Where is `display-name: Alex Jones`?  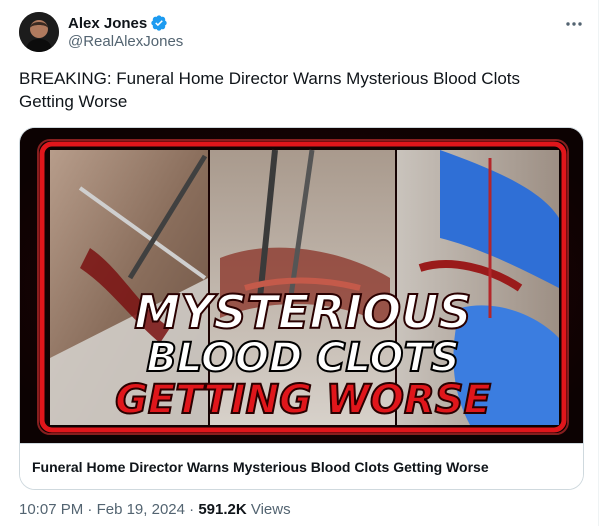
display-name: Alex Jones is located at coordinates (107, 23).